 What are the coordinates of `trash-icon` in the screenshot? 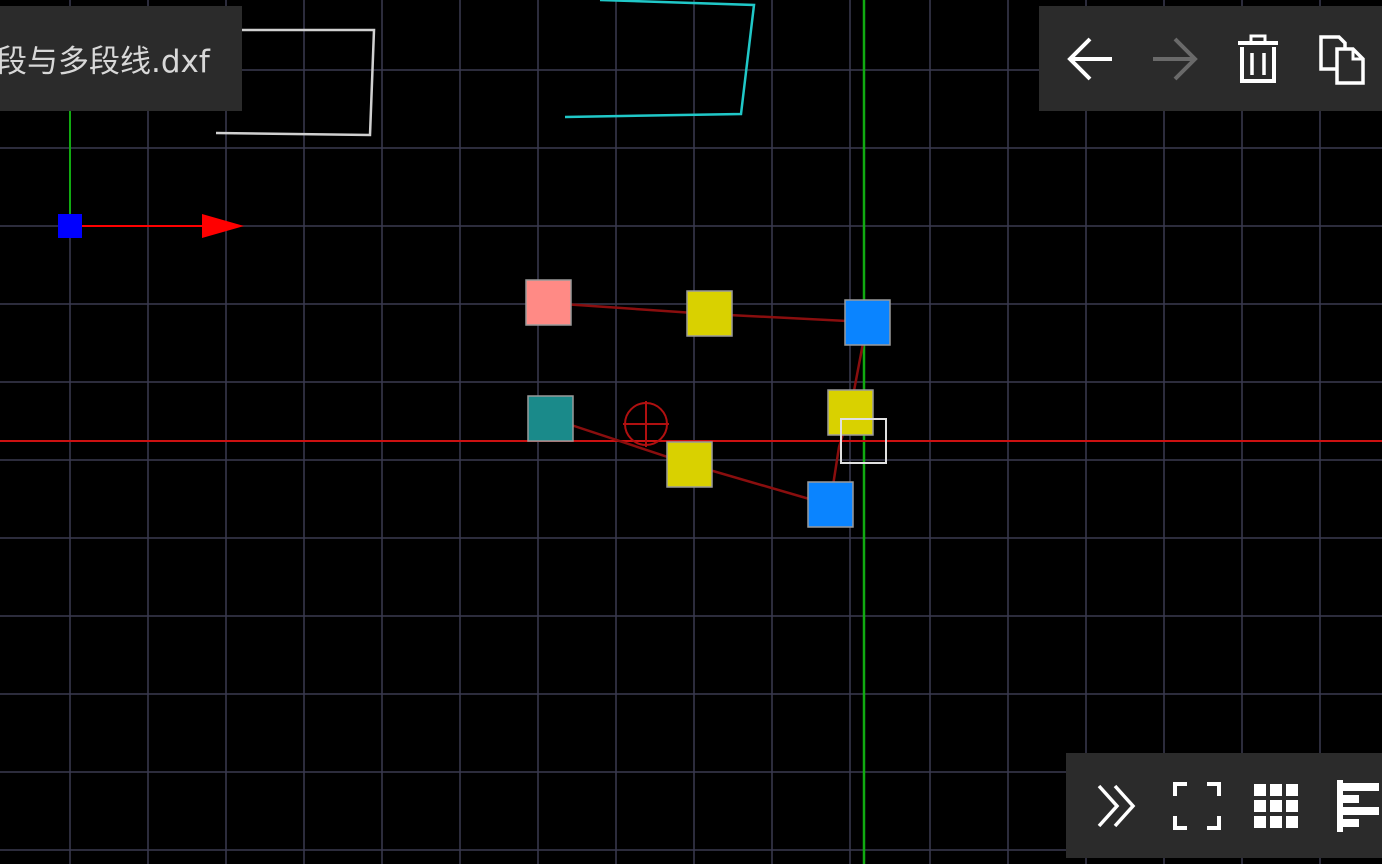 It's located at (1258, 58).